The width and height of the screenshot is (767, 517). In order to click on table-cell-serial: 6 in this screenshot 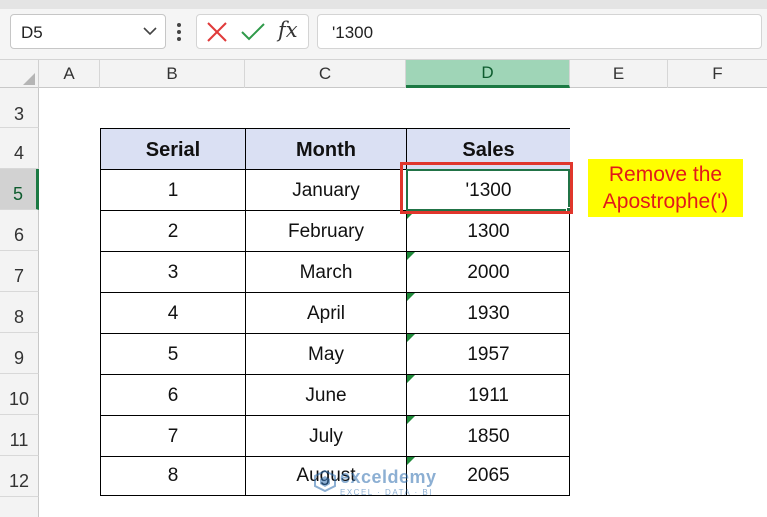, I will do `click(173, 395)`.